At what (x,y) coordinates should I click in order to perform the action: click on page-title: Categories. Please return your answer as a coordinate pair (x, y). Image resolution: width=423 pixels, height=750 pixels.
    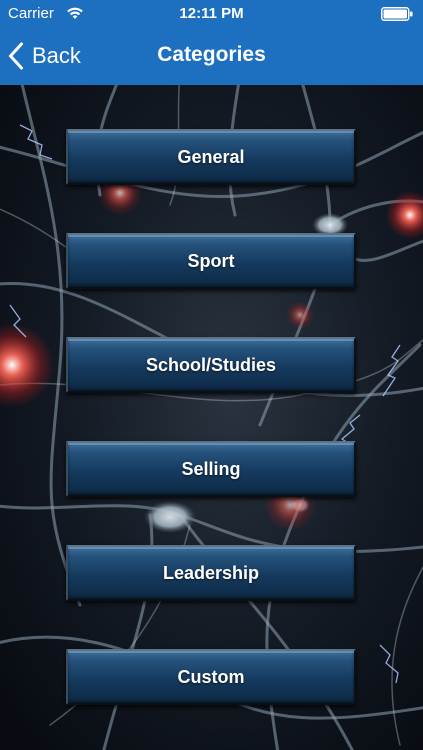
    Looking at the image, I should click on (211, 54).